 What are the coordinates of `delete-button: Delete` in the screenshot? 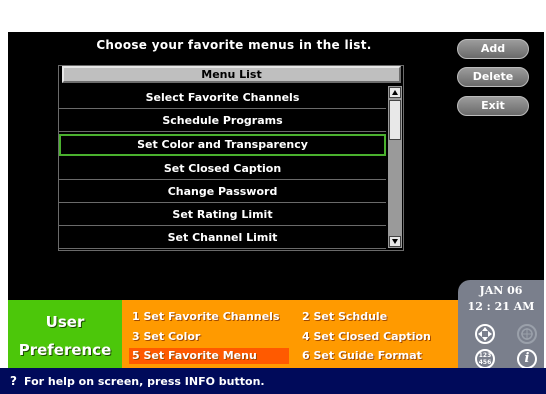 It's located at (493, 77).